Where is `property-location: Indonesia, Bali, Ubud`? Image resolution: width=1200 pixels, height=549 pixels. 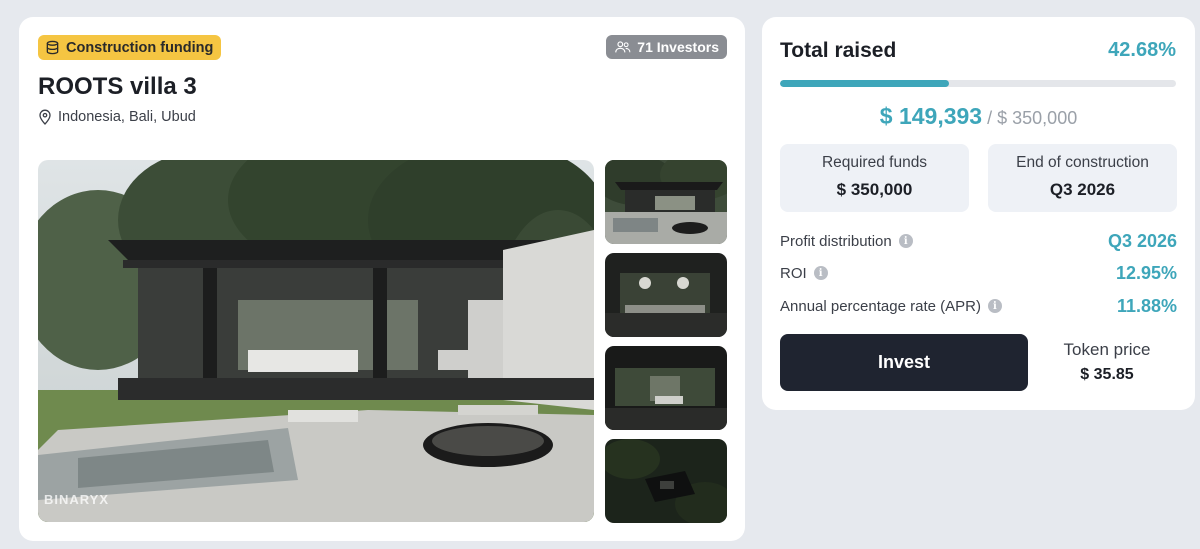 property-location: Indonesia, Bali, Ubud is located at coordinates (117, 117).